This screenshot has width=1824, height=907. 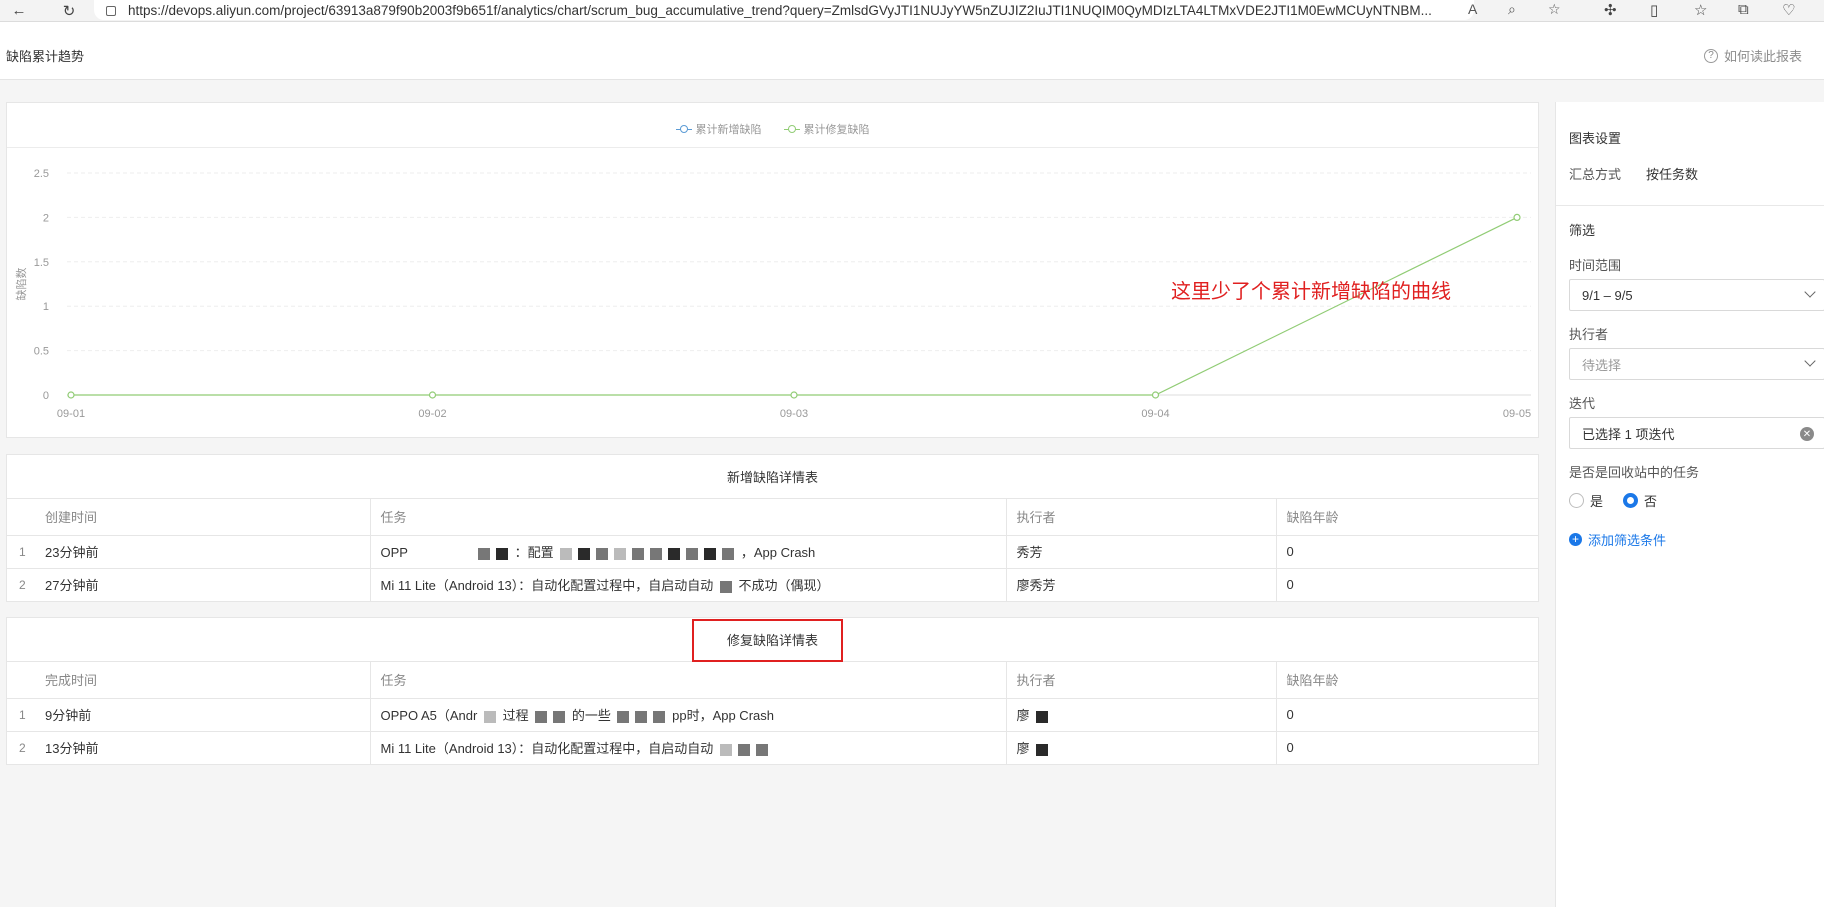 What do you see at coordinates (1576, 500) in the screenshot?
I see `radio-yes` at bounding box center [1576, 500].